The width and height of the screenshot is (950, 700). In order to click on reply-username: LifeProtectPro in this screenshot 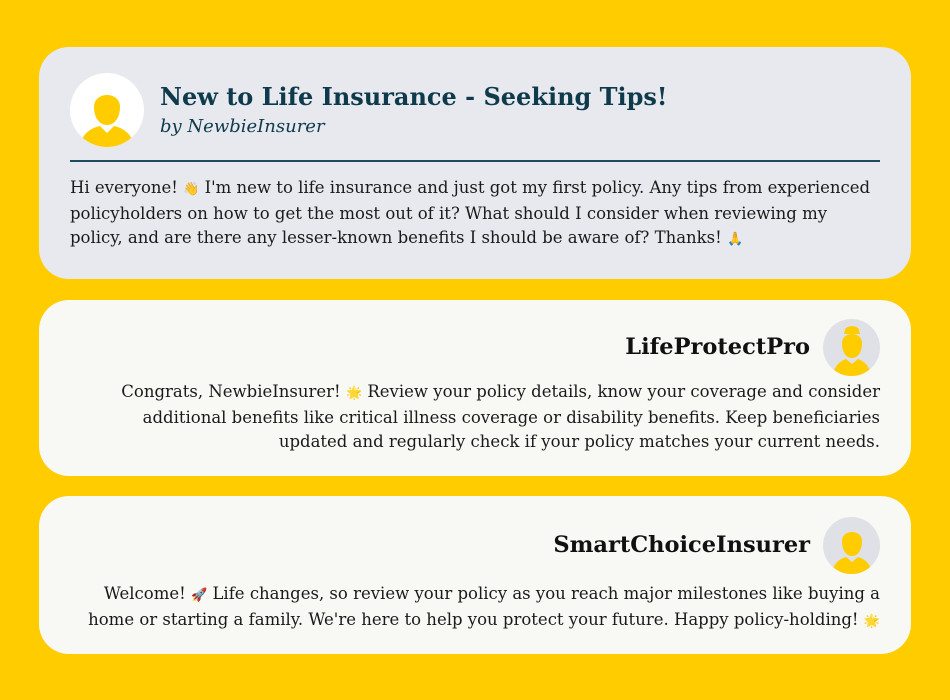, I will do `click(717, 347)`.